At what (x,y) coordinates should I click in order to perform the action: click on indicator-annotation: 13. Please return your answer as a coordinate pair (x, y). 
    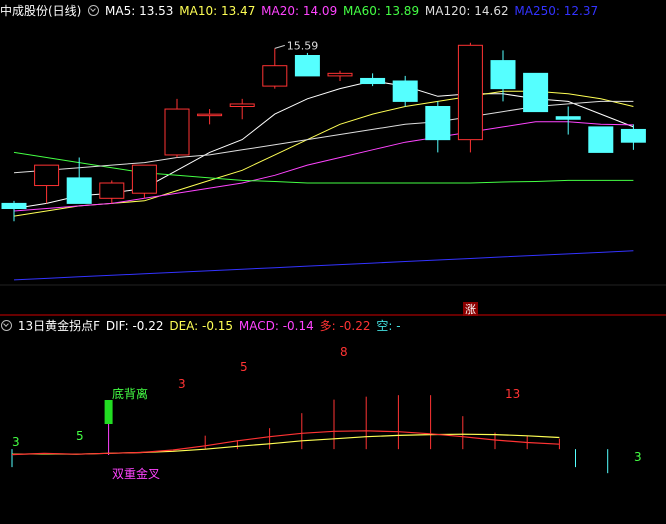
    Looking at the image, I should click on (512, 394).